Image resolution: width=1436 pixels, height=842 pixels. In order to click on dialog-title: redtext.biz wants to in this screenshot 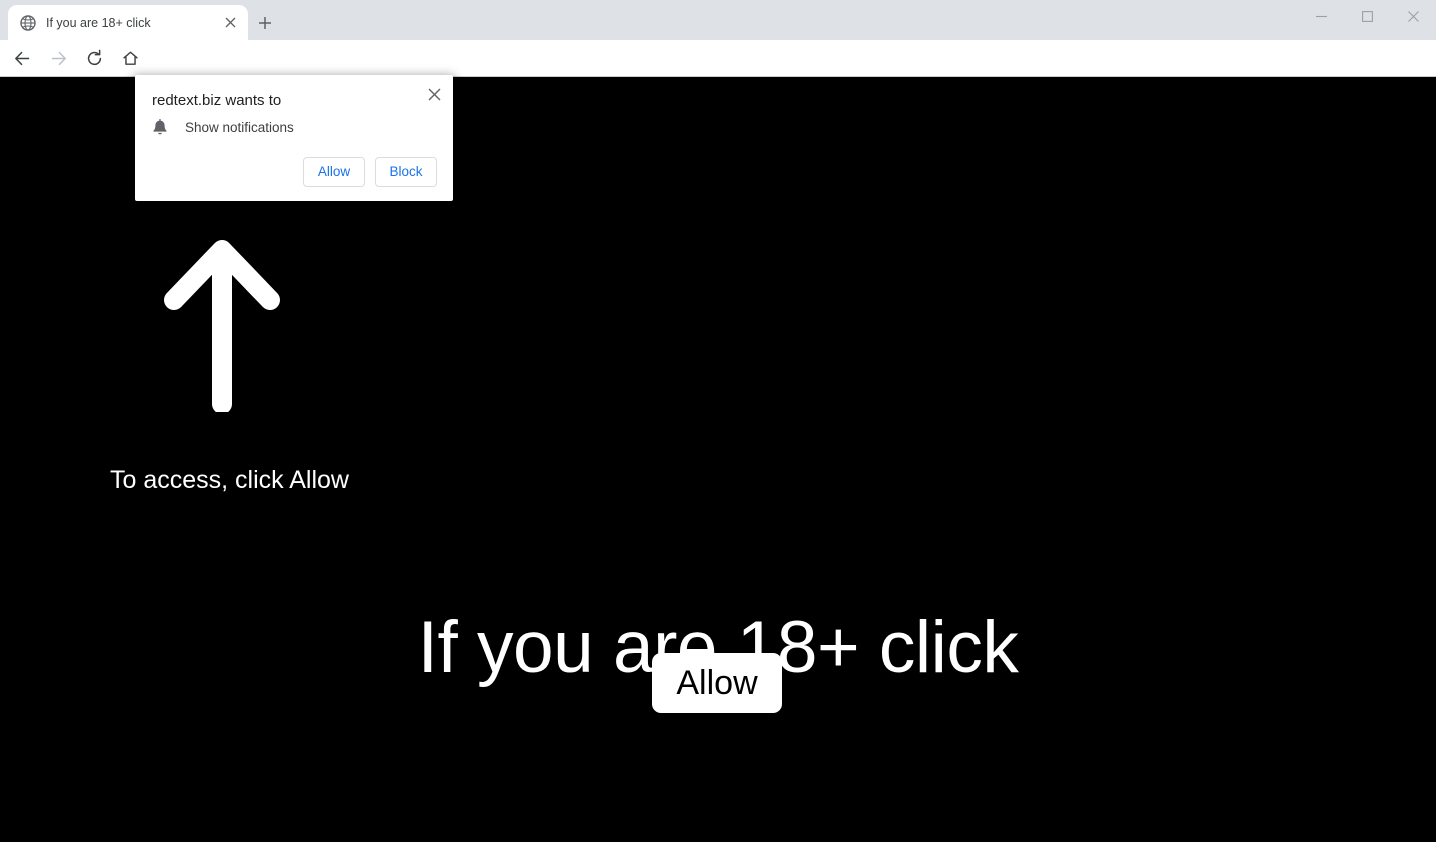, I will do `click(217, 100)`.